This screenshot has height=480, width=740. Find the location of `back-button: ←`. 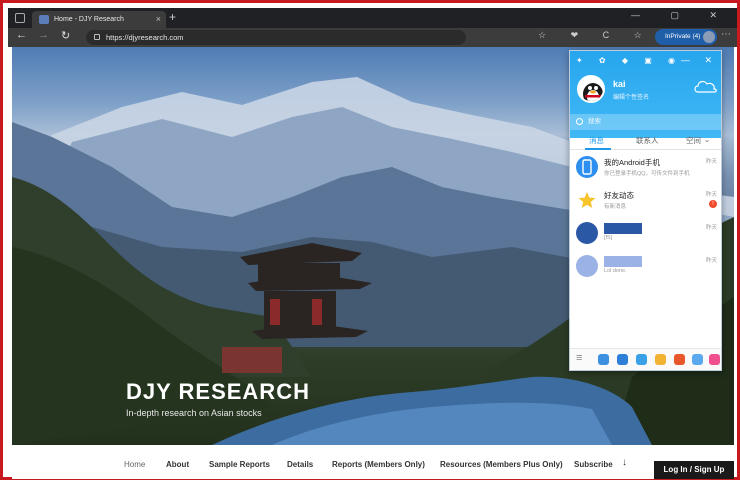

back-button: ← is located at coordinates (21, 35).